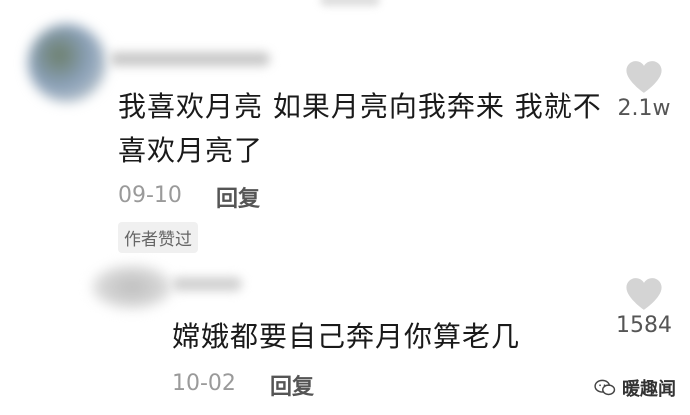  What do you see at coordinates (360, 129) in the screenshot?
I see `comment-text: 我喜欢月亮 如果月亮向我奔来 我就不 喜欢月亮了` at bounding box center [360, 129].